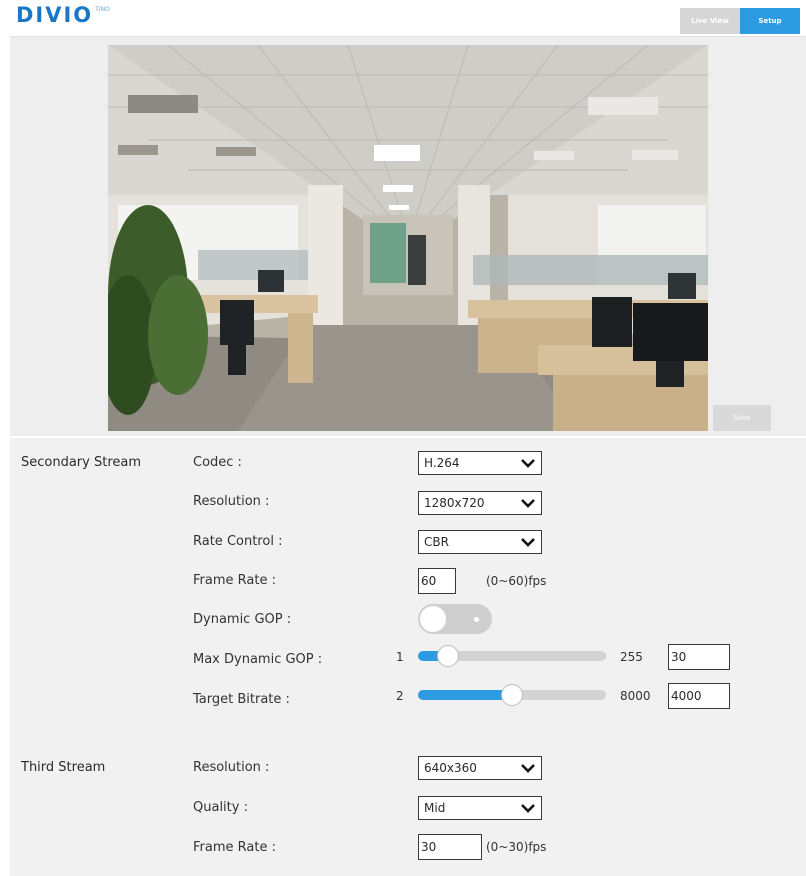 The image size is (806, 876). What do you see at coordinates (454, 503) in the screenshot?
I see `resolution-value: 1280x720` at bounding box center [454, 503].